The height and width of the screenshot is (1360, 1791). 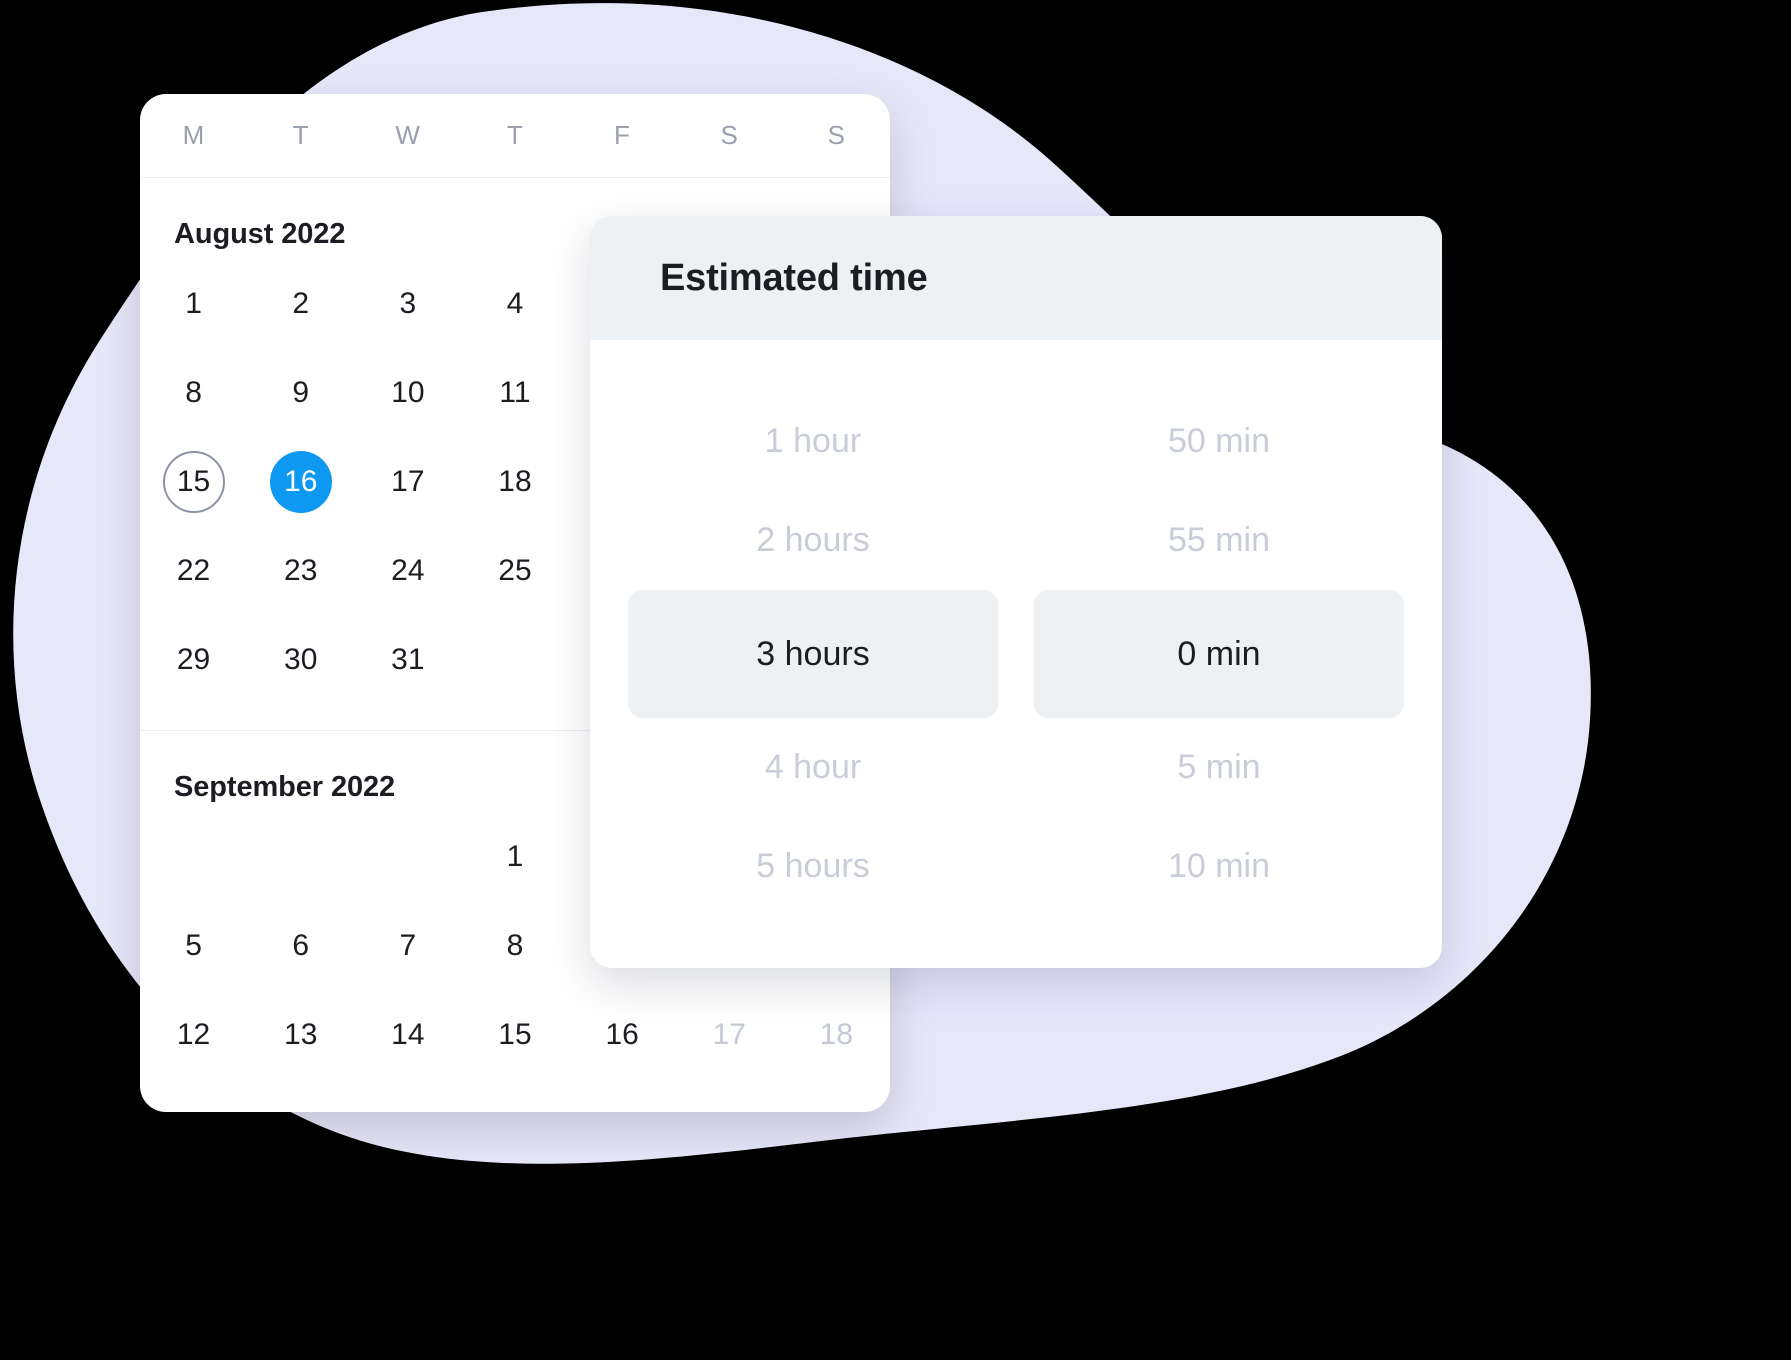 I want to click on day-number: 7, so click(x=408, y=945).